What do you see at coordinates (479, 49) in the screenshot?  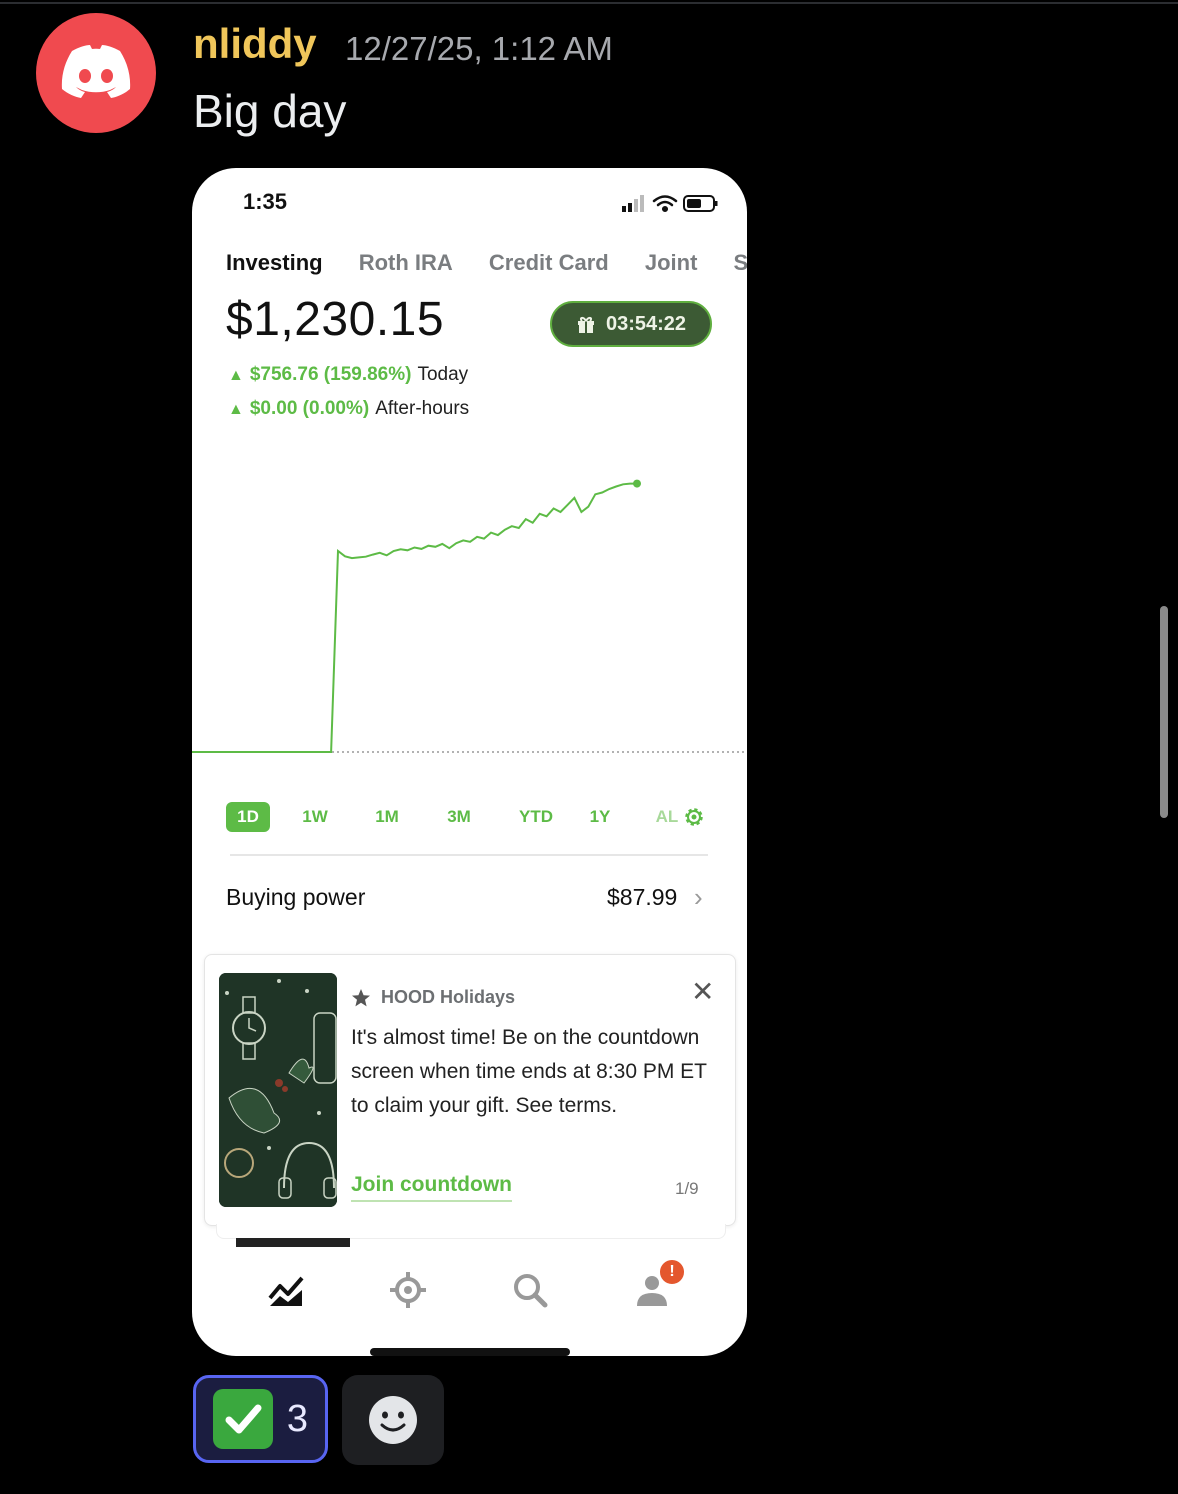 I see `message-timestamp: 12/27/25, 1:12 AM` at bounding box center [479, 49].